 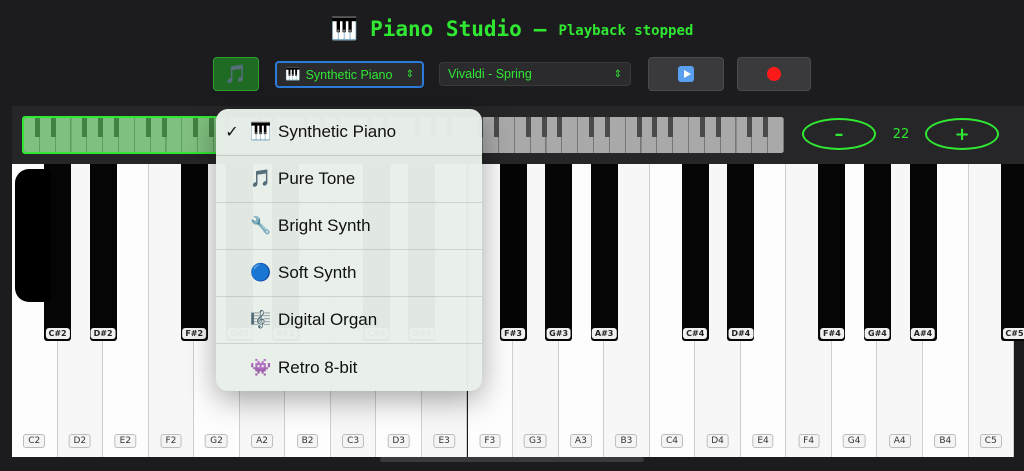 I want to click on record-button, so click(x=774, y=74).